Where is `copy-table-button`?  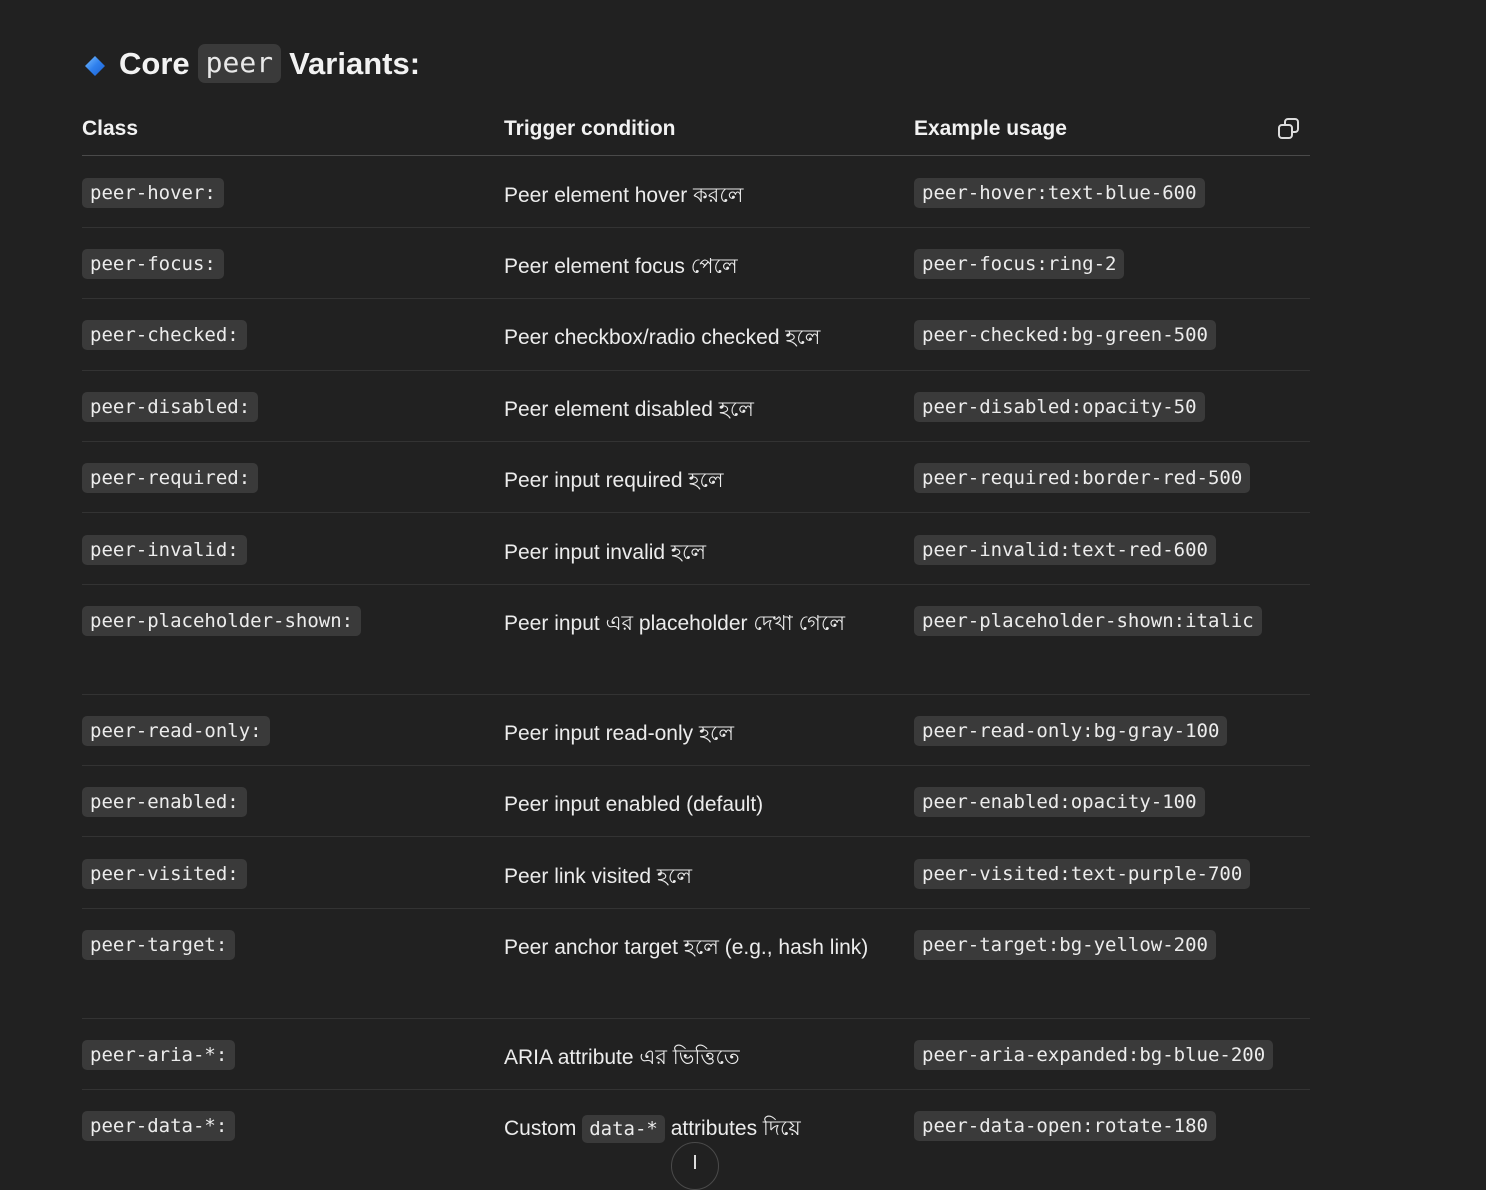 copy-table-button is located at coordinates (1289, 129).